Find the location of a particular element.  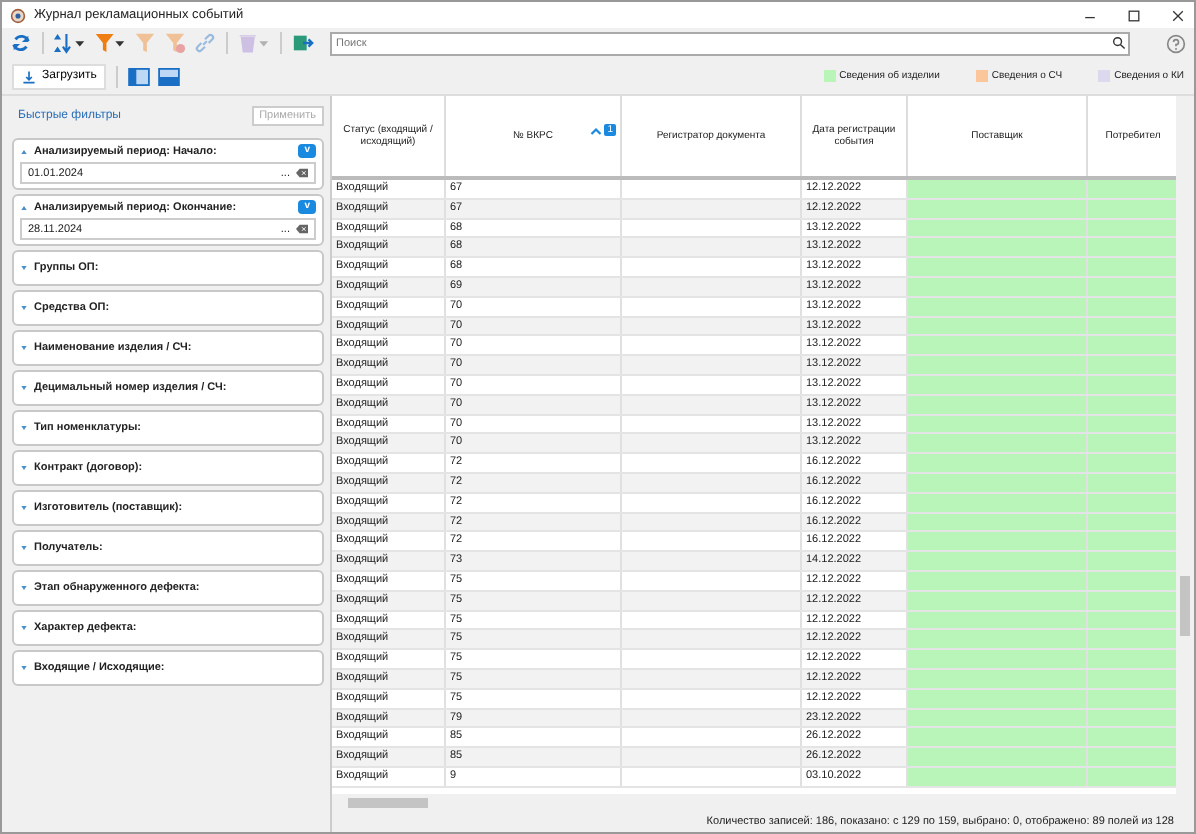

close-icon is located at coordinates (1178, 15).